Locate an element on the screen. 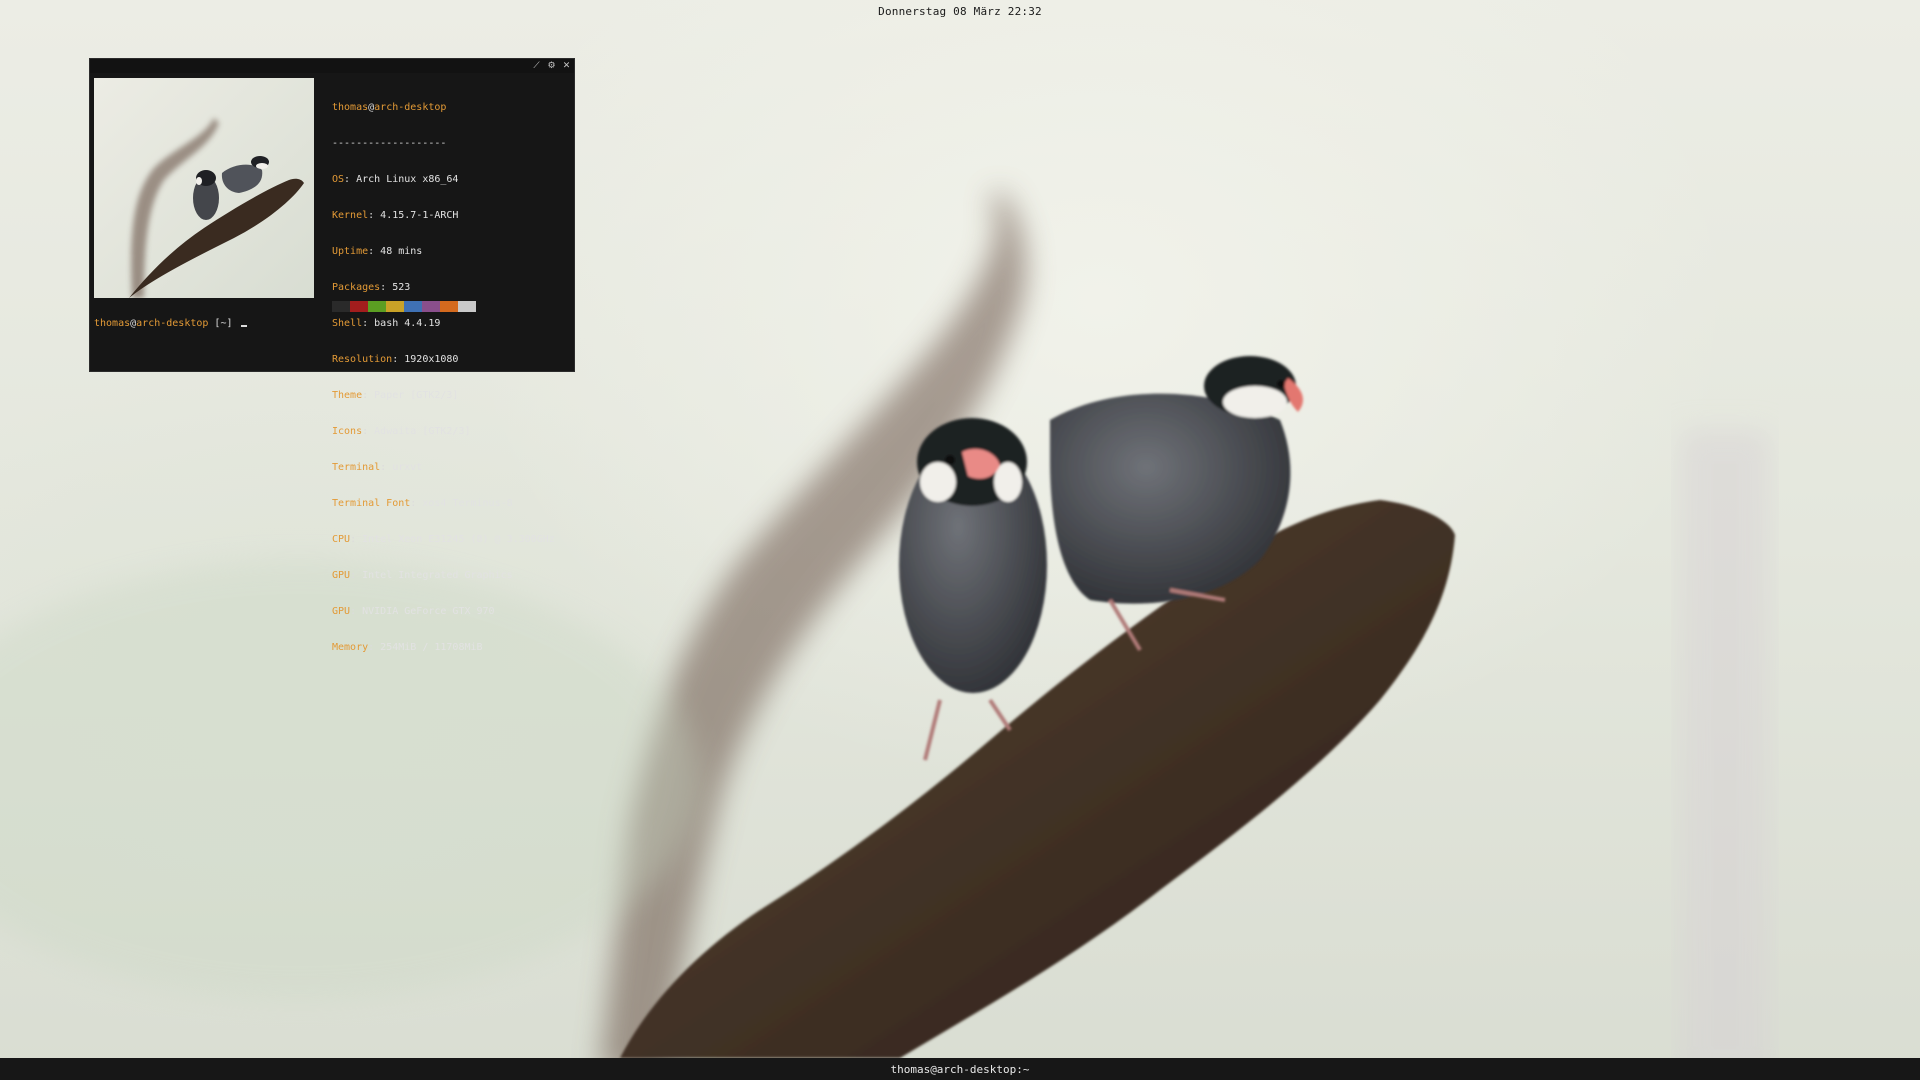 This screenshot has width=1920, height=1080. info-row-terminal-font: Terminal Font: xos4 Terminus-8 is located at coordinates (422, 503).